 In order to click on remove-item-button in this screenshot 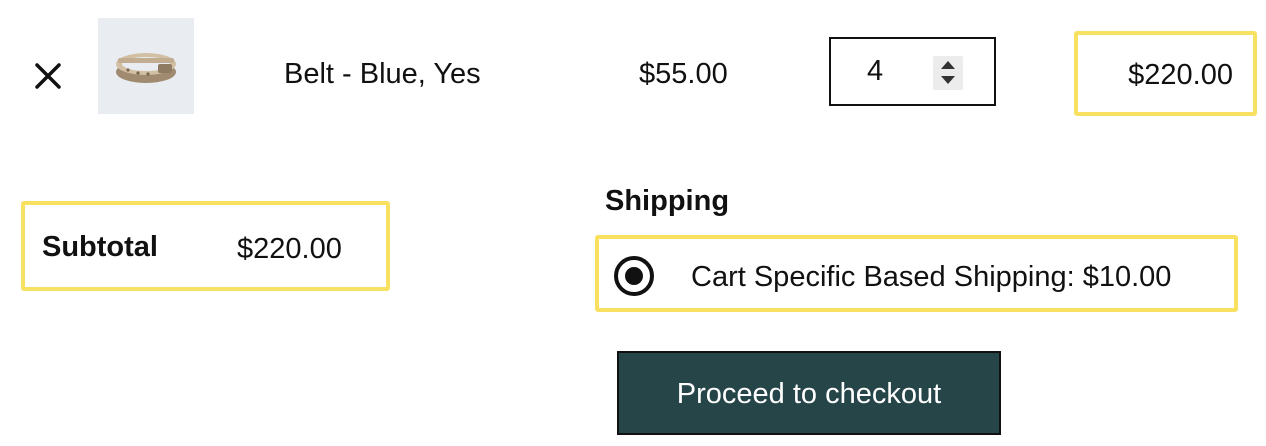, I will do `click(48, 76)`.